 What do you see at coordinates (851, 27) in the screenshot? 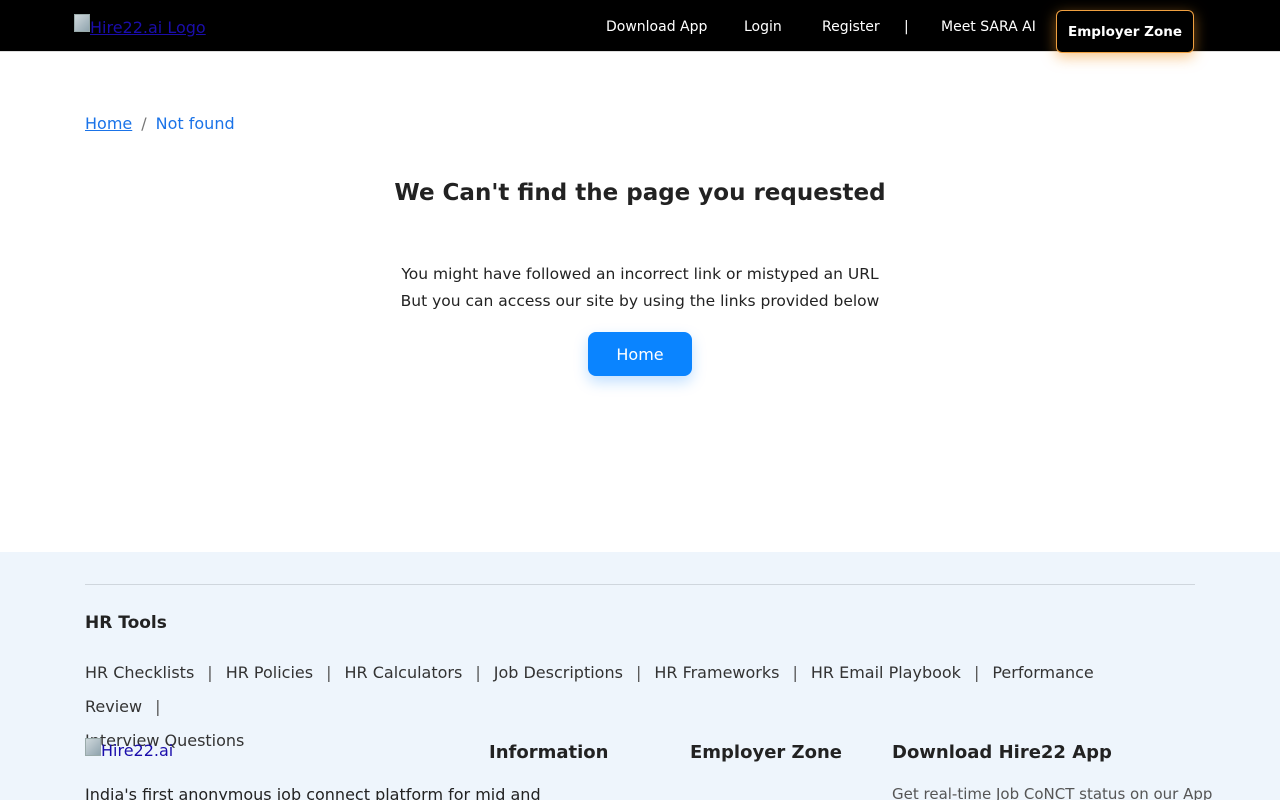
I see `nav-register: Register` at bounding box center [851, 27].